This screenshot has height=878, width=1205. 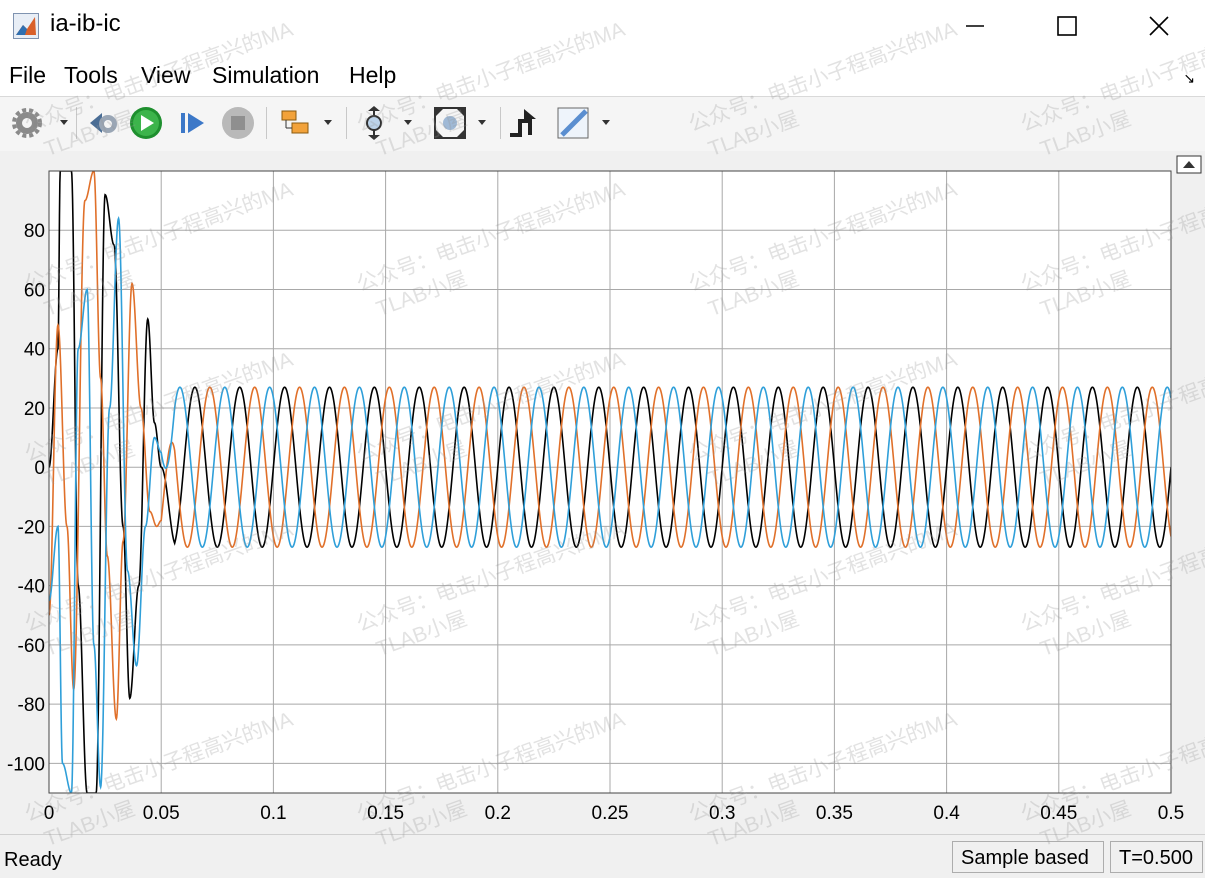 I want to click on x-tick-label: 0, so click(x=49, y=813).